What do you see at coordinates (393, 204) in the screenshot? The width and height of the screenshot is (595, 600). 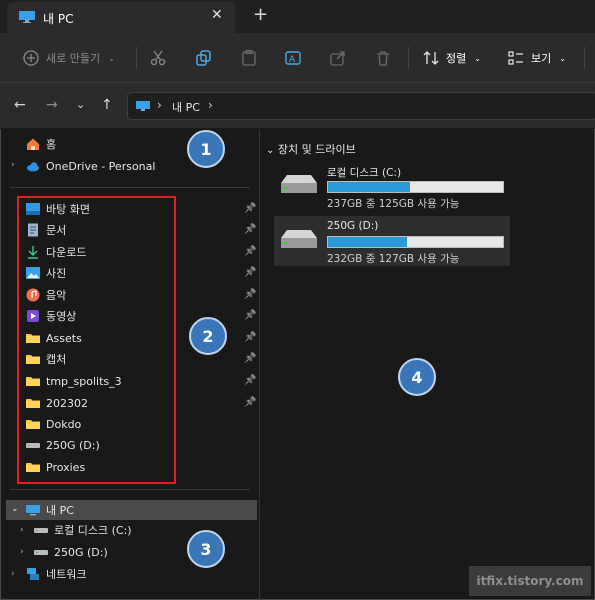 I see `drive-space-info: 237GB 중 125GB 사용 가능` at bounding box center [393, 204].